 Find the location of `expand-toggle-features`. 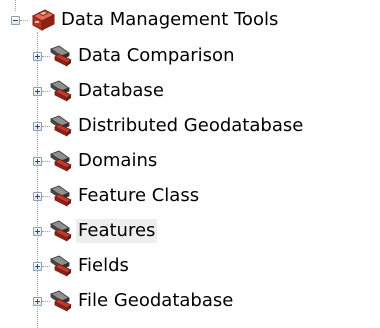

expand-toggle-features is located at coordinates (37, 231).